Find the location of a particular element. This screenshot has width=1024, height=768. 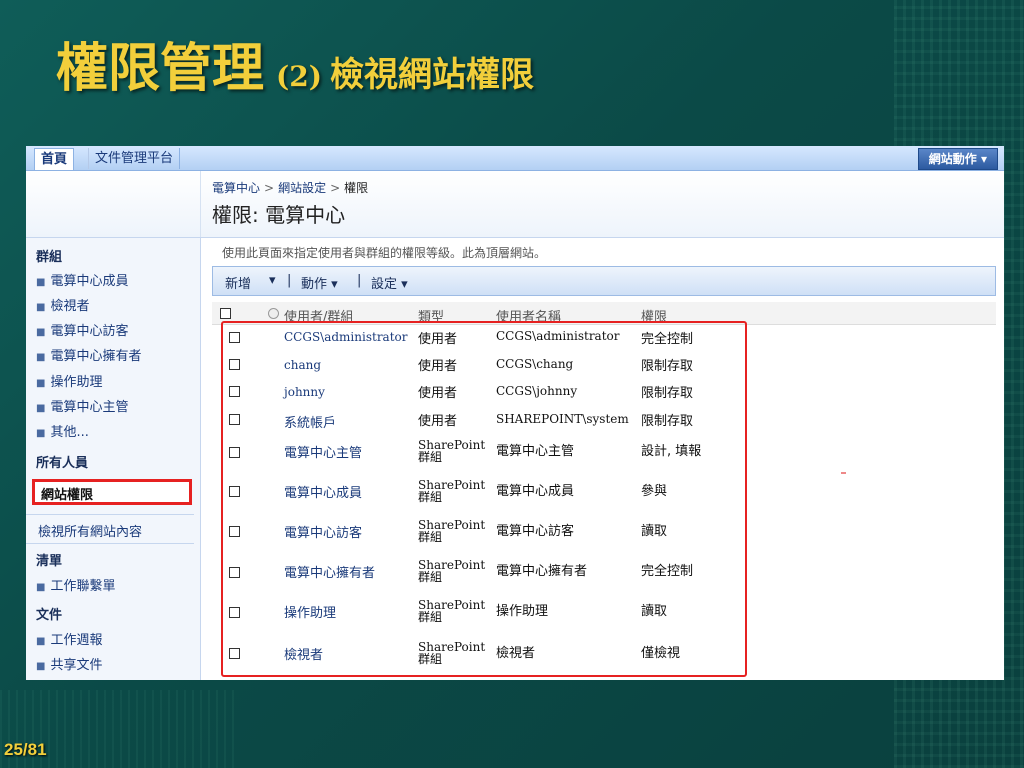

page-description: 使用此頁面來指定使用者與群組的權限等級。此為頂層網站。 is located at coordinates (384, 253).